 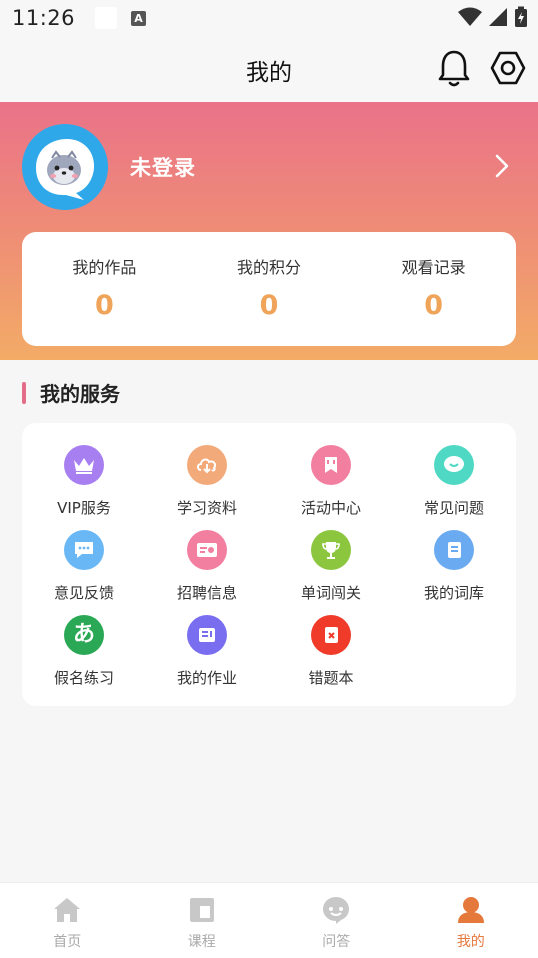 I want to click on hiragana-glyph: あ, so click(x=83, y=634).